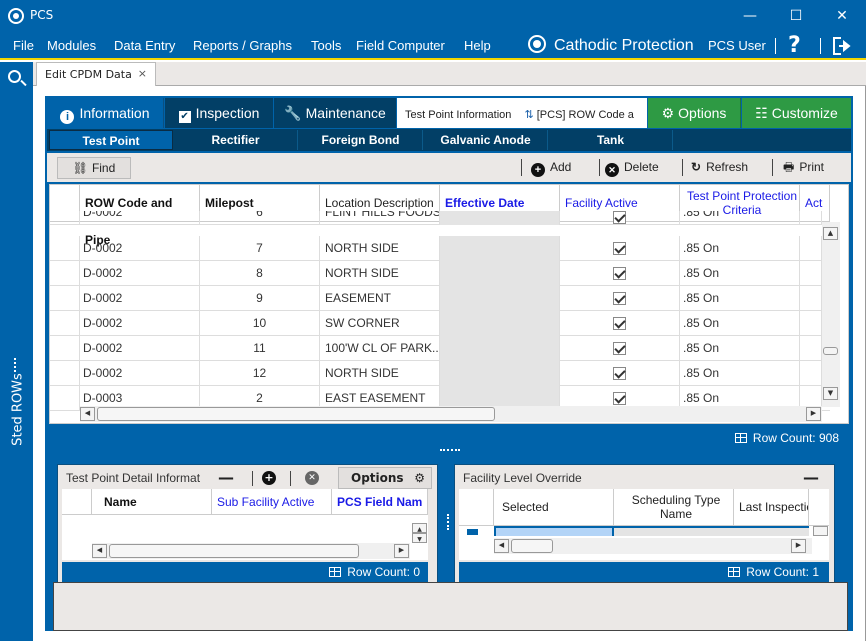 The height and width of the screenshot is (641, 866). Describe the element at coordinates (152, 502) in the screenshot. I see `col-name: Name` at that location.